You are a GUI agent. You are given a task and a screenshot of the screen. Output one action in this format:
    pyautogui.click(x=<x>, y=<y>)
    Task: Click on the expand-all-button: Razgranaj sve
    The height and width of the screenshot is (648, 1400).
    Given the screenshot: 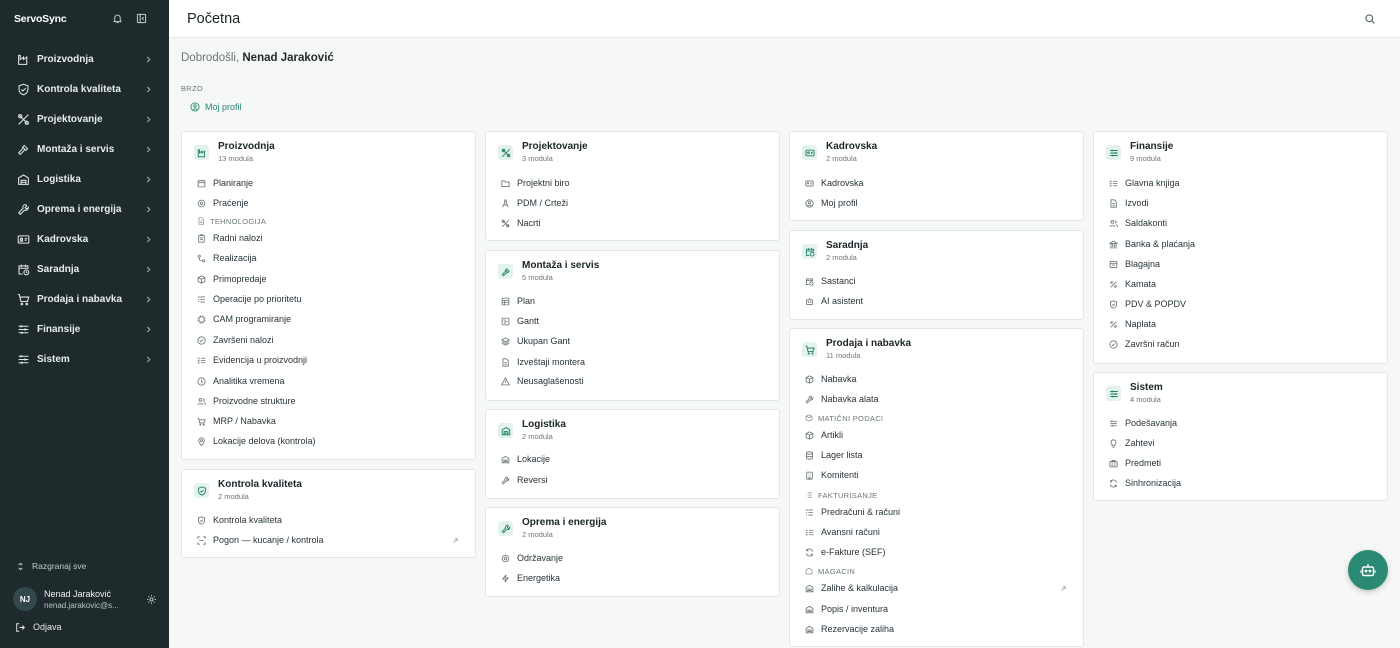 What is the action you would take?
    pyautogui.click(x=51, y=566)
    